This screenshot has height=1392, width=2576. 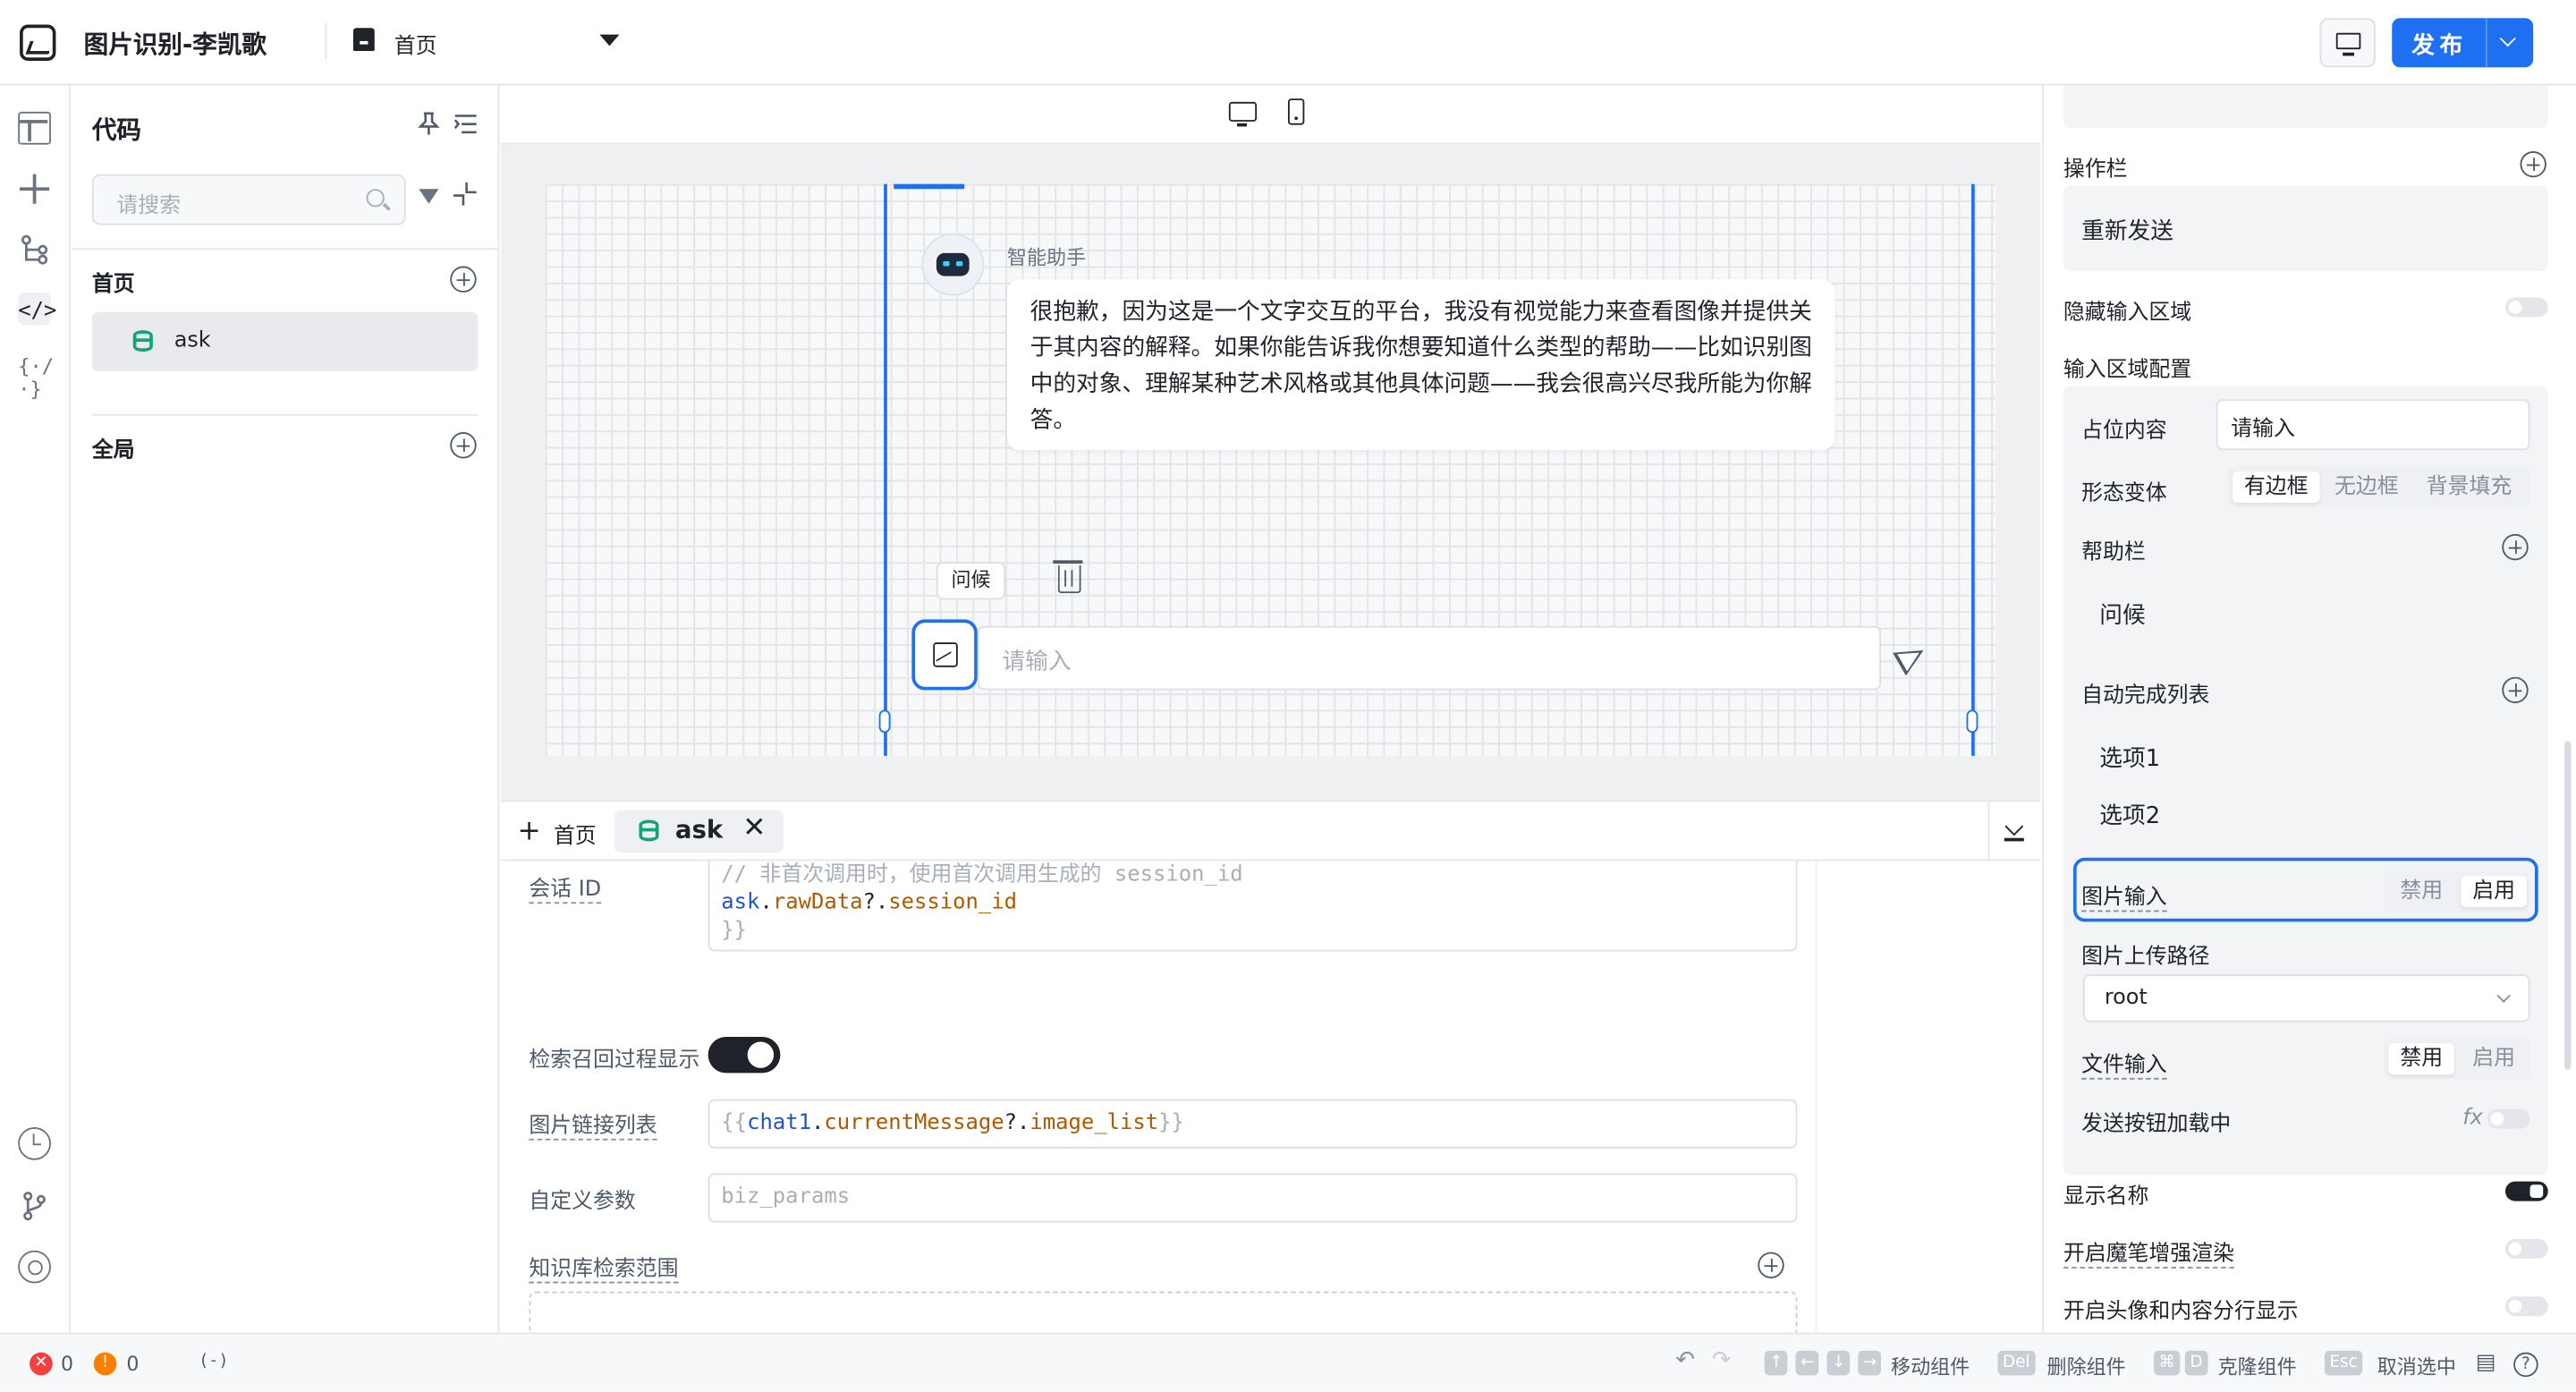 I want to click on custom-params-label: 自定义参数, so click(x=582, y=1202).